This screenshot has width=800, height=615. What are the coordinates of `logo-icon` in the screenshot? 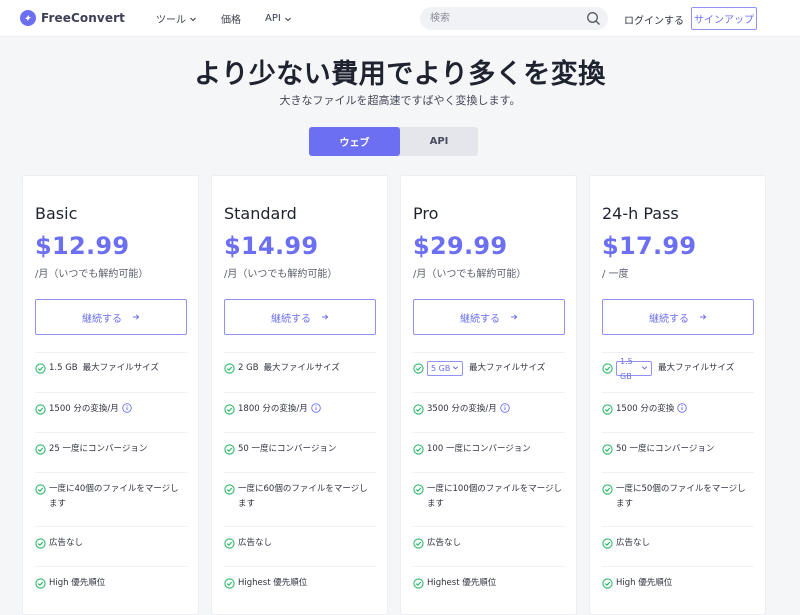 It's located at (28, 18).